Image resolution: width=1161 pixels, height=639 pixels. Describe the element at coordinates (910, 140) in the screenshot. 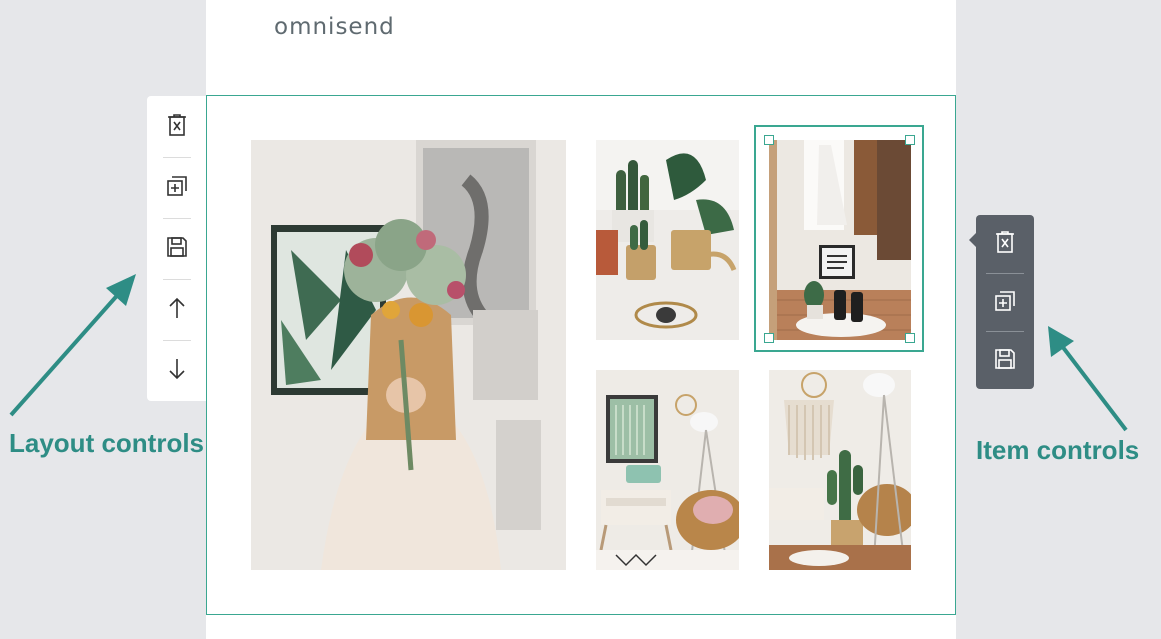

I see `resize-handle-top-right` at that location.